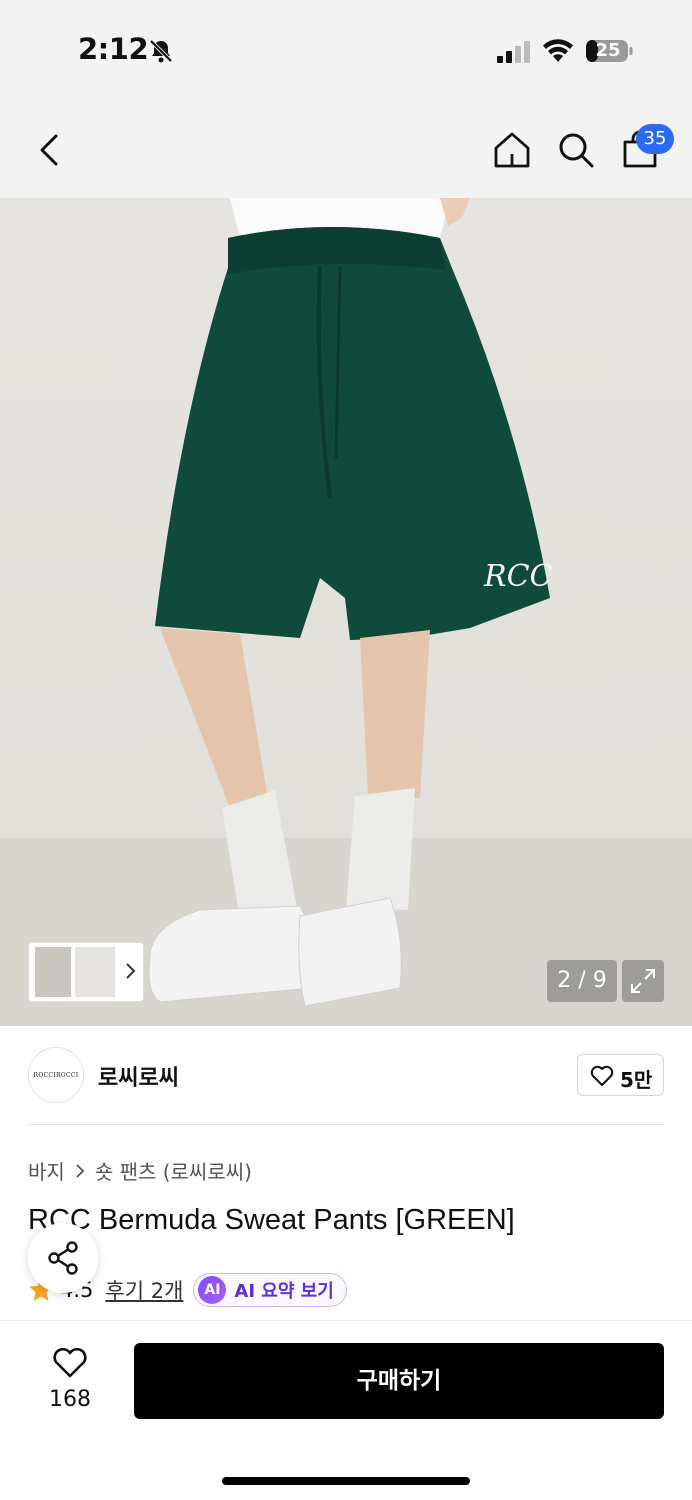  I want to click on back-icon, so click(50, 150).